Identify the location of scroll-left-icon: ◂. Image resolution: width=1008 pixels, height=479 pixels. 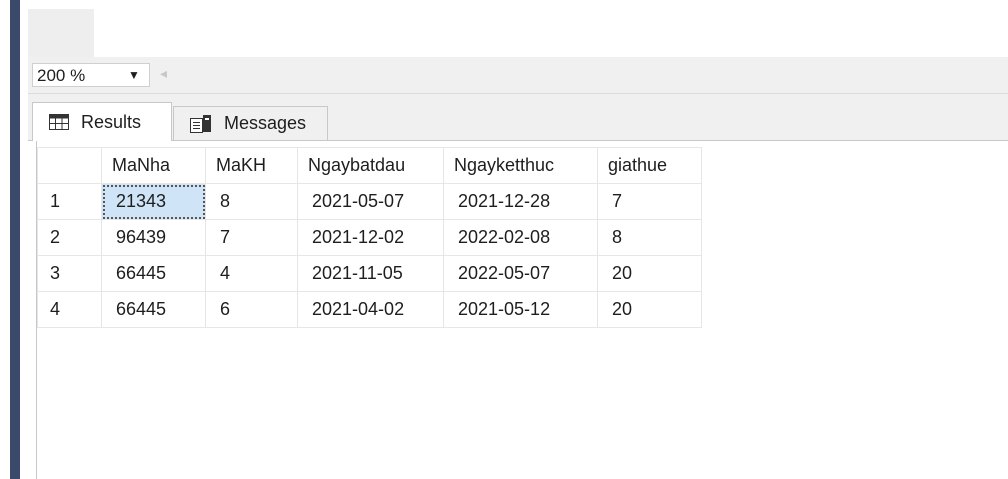
(163, 73).